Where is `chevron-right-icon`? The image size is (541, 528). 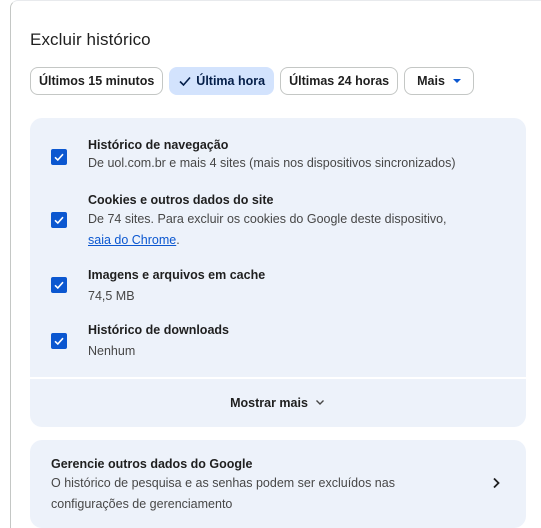 chevron-right-icon is located at coordinates (496, 485).